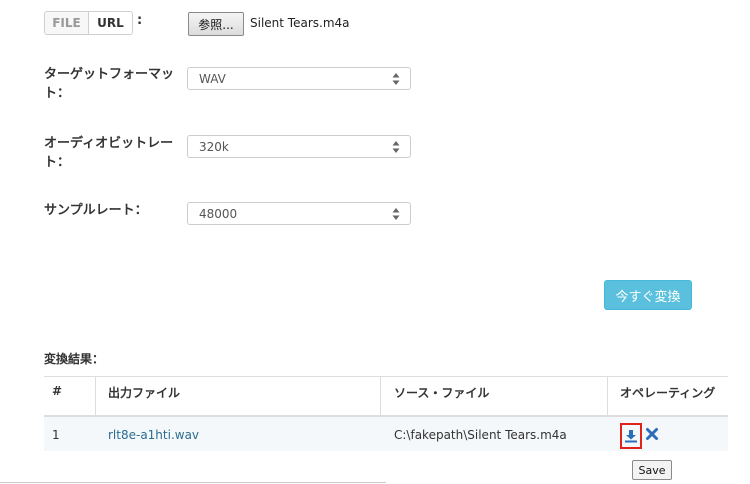 The height and width of the screenshot is (484, 750). I want to click on target-format-value: WAV, so click(212, 78).